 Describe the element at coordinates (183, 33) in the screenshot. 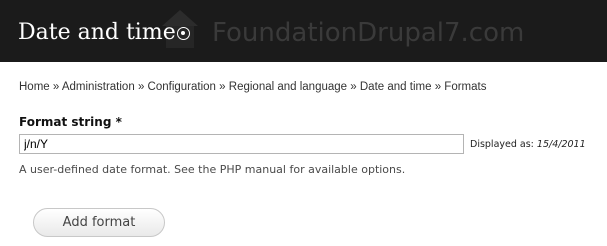

I see `add-shortcut-icon` at that location.